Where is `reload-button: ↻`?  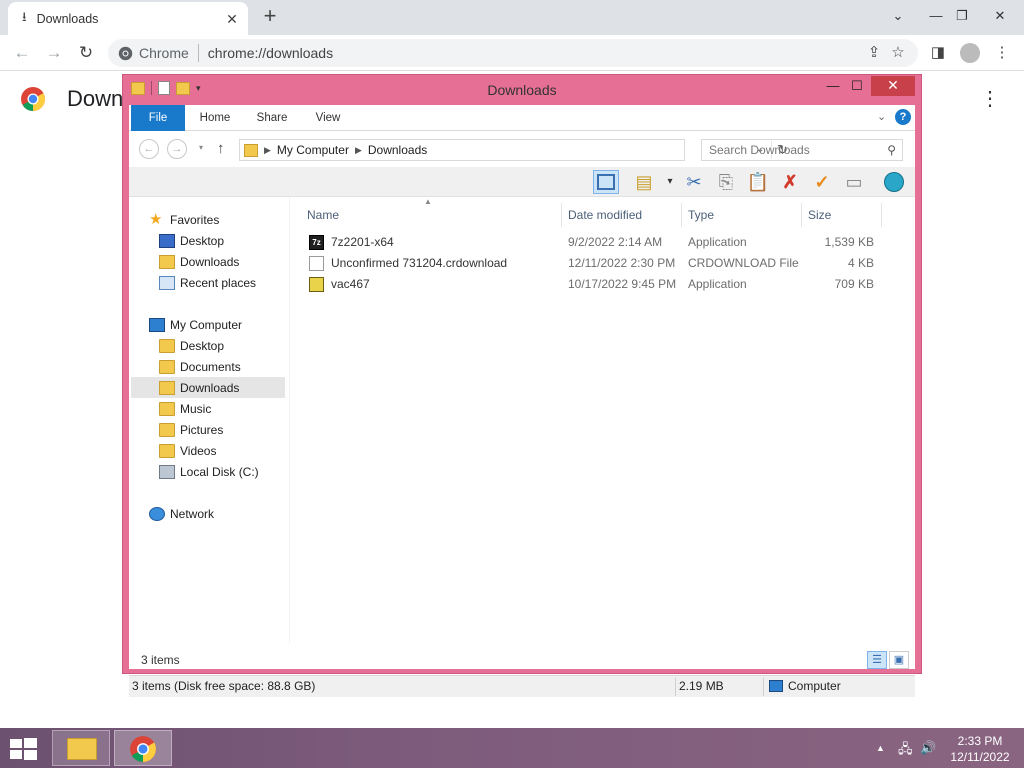
reload-button: ↻ is located at coordinates (86, 53).